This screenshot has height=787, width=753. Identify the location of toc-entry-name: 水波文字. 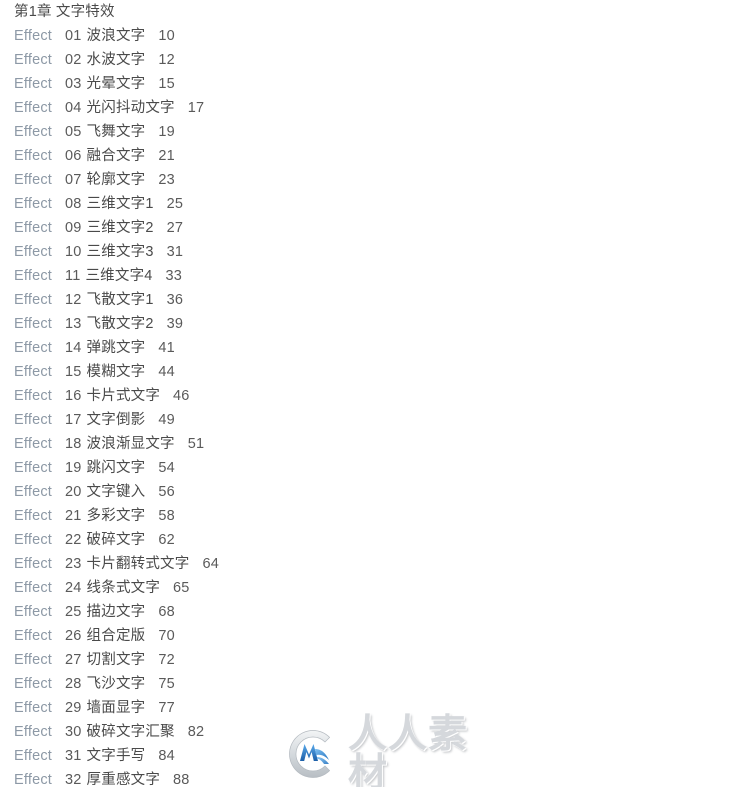
(116, 60).